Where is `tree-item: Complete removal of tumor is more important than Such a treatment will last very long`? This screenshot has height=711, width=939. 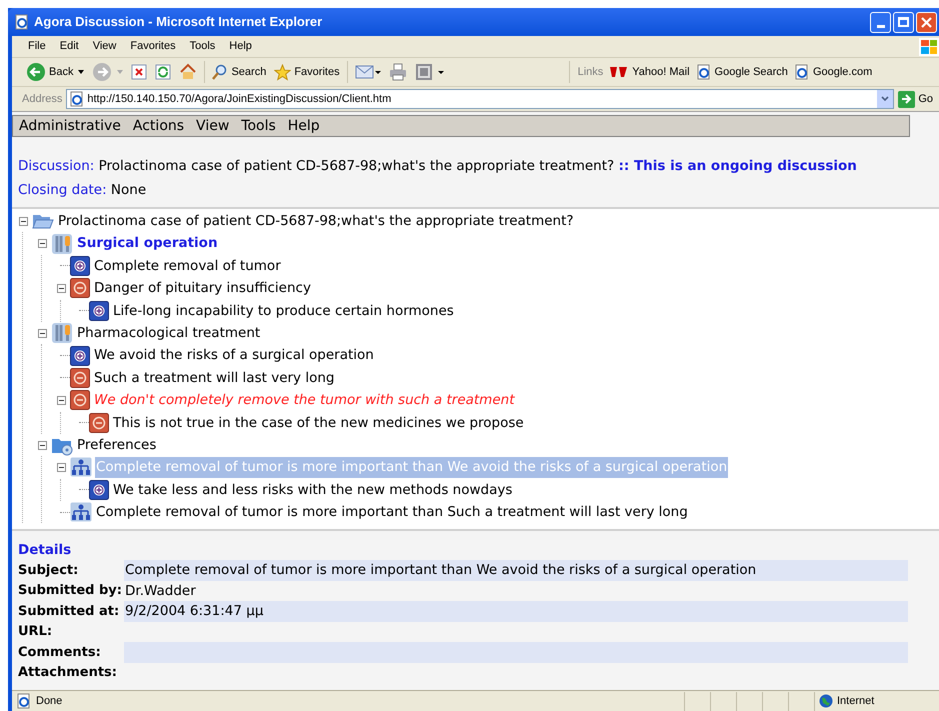
tree-item: Complete removal of tumor is more important than Such a treatment will last very long is located at coordinates (392, 512).